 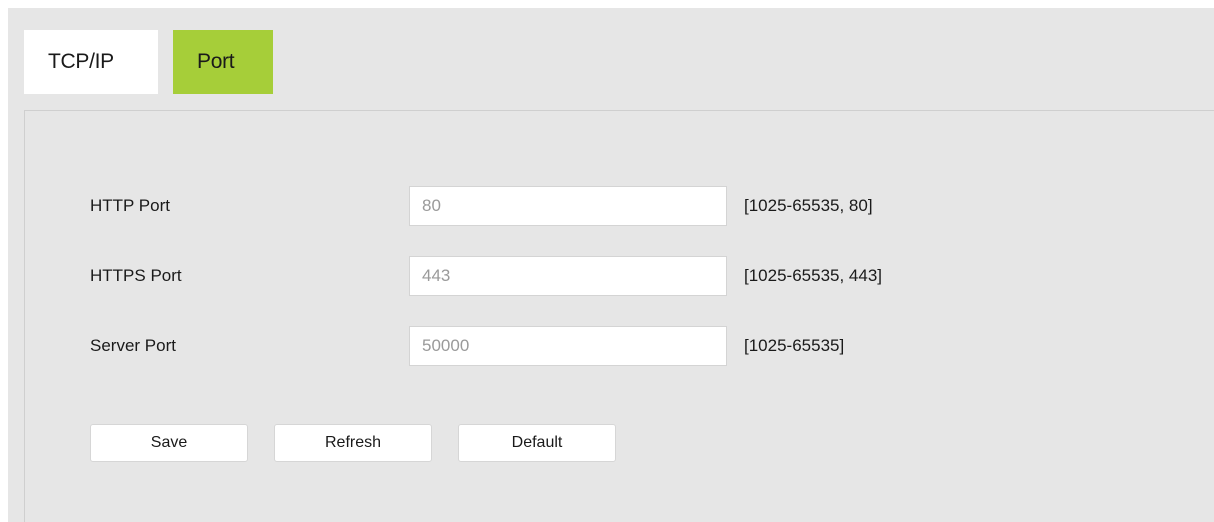 I want to click on tab-tcpip: TCP/IP, so click(x=91, y=62).